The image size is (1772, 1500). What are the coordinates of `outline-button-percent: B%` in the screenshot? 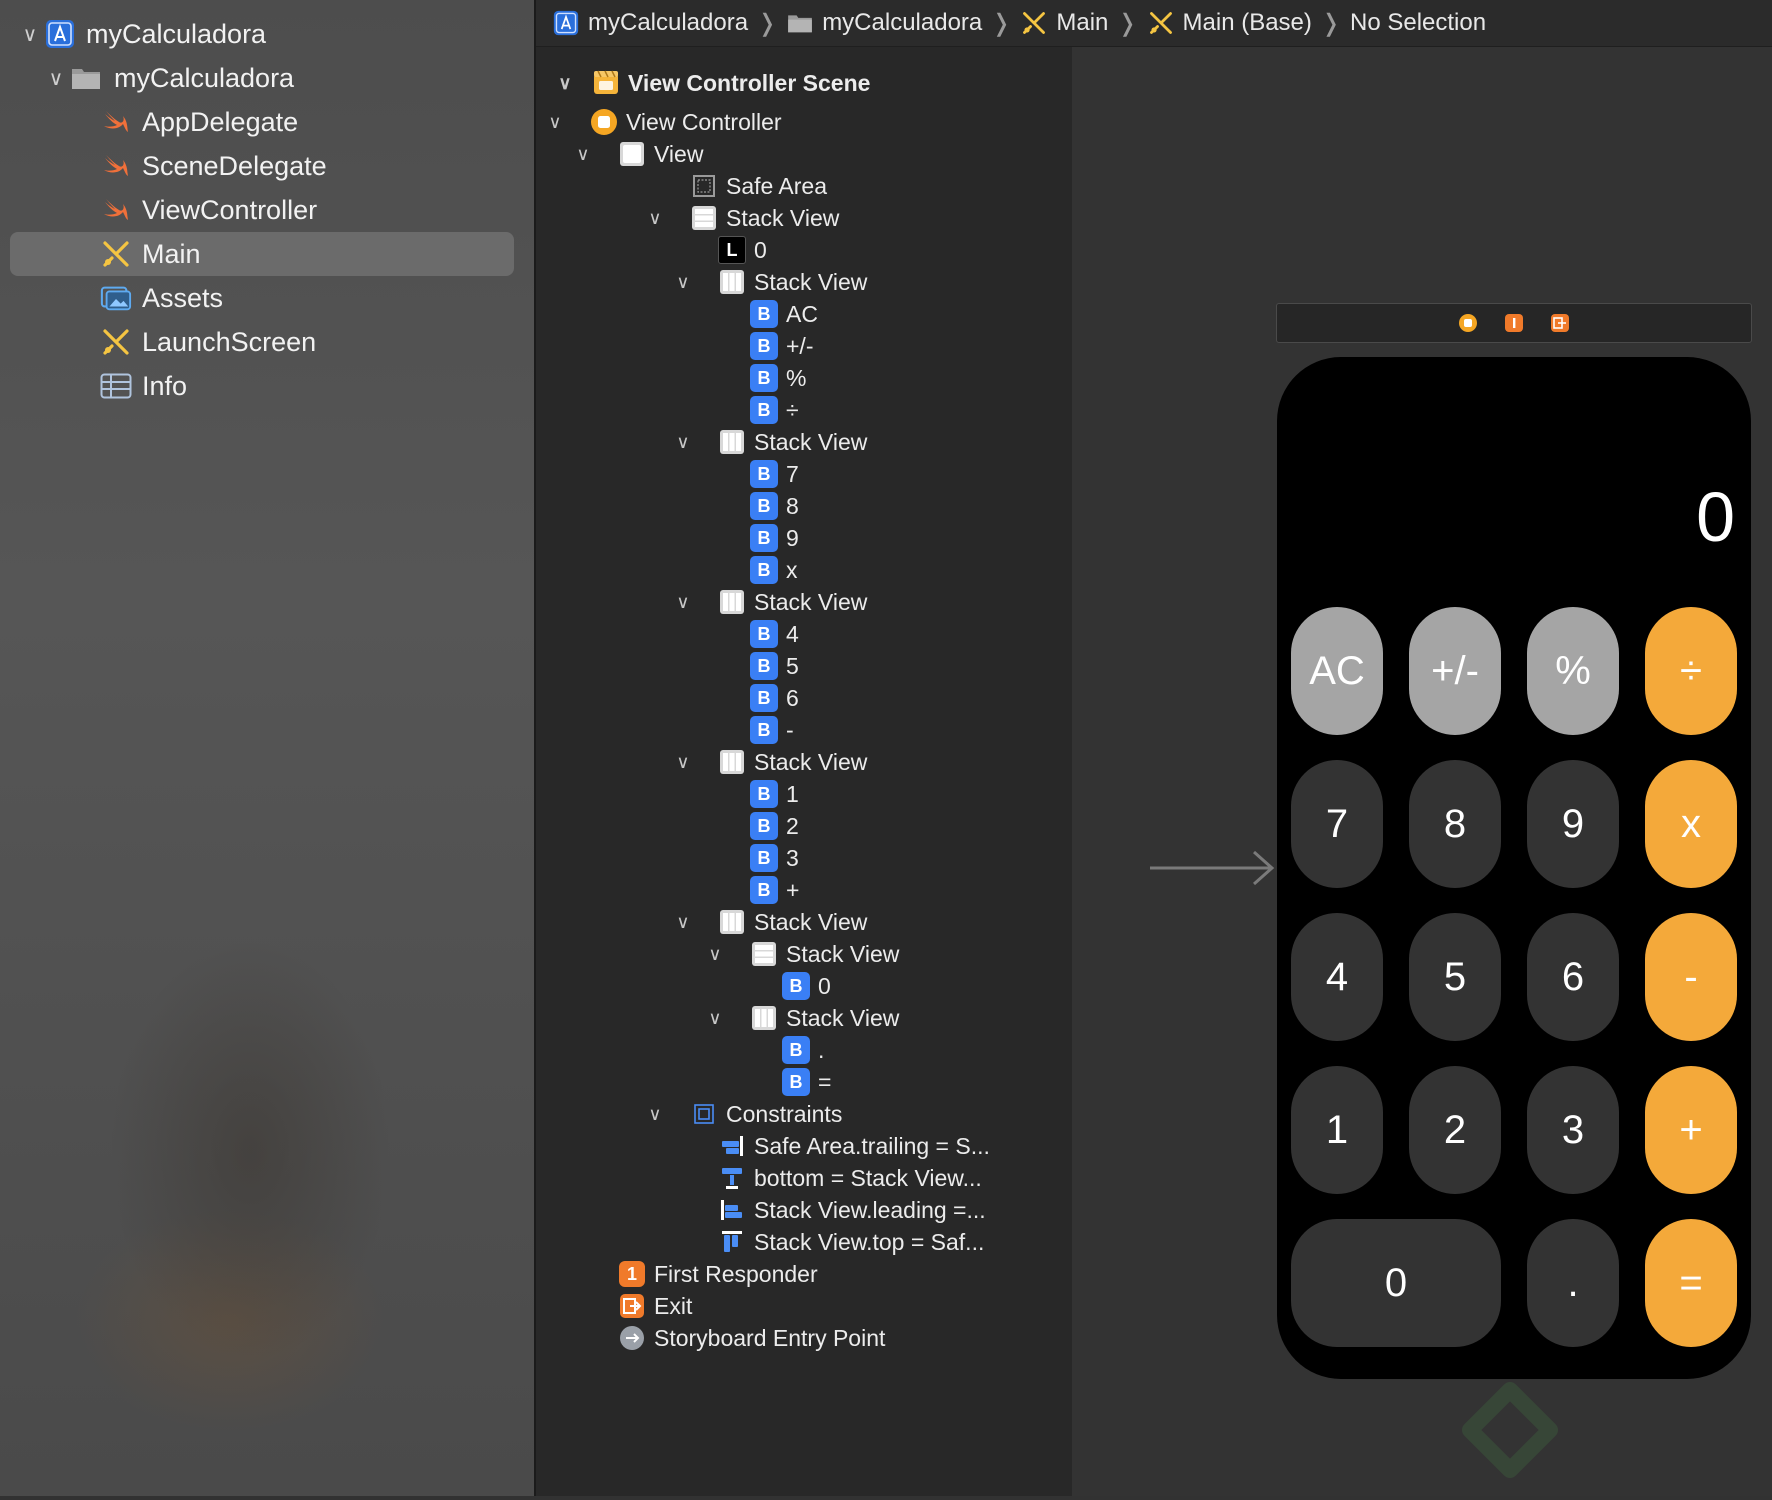 It's located at (778, 378).